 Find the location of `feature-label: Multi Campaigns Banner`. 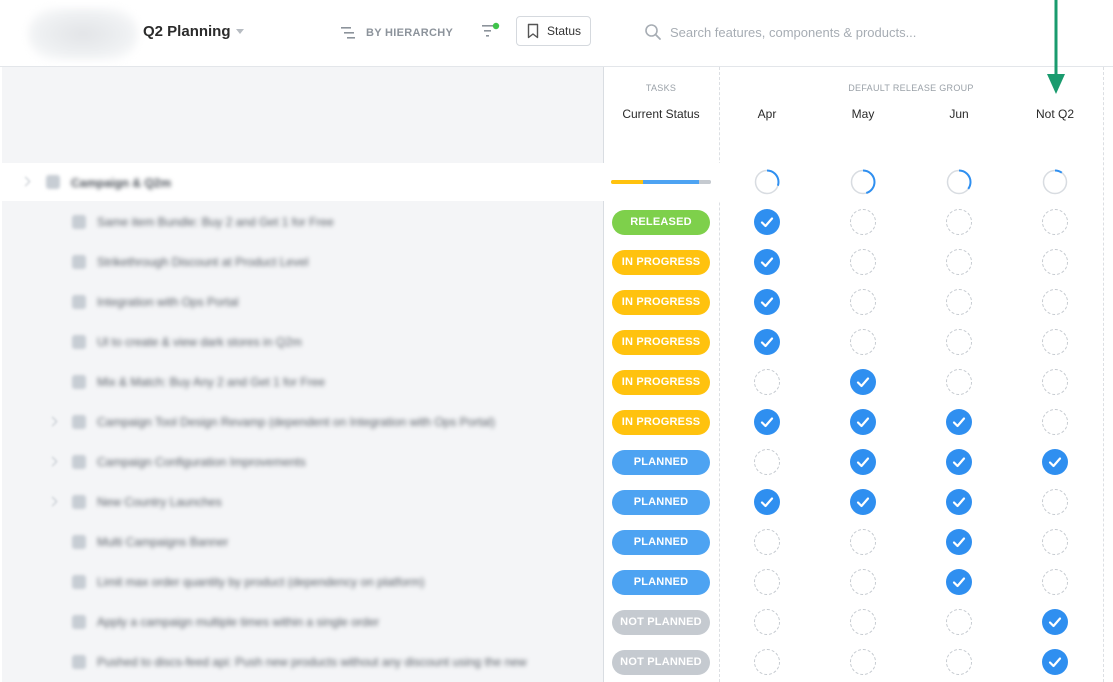

feature-label: Multi Campaigns Banner is located at coordinates (162, 542).